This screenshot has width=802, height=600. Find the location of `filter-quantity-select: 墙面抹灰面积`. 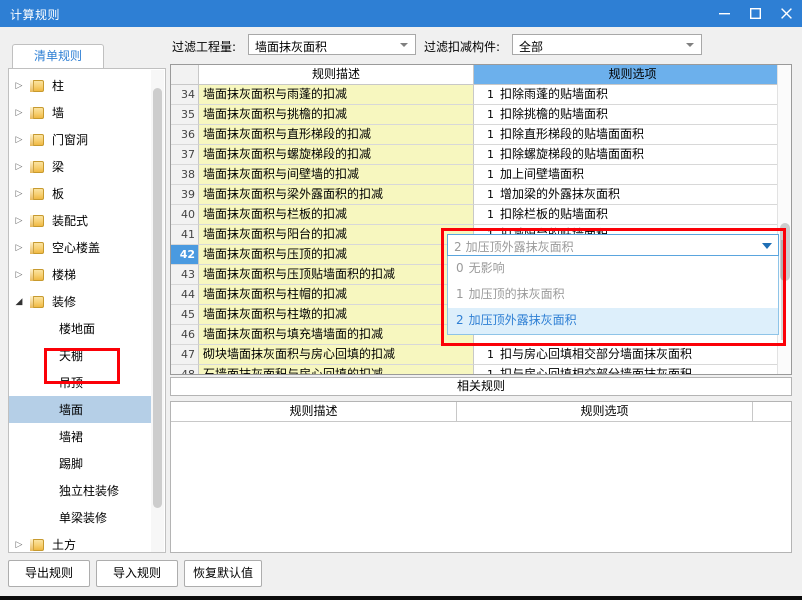

filter-quantity-select: 墙面抹灰面积 is located at coordinates (332, 44).